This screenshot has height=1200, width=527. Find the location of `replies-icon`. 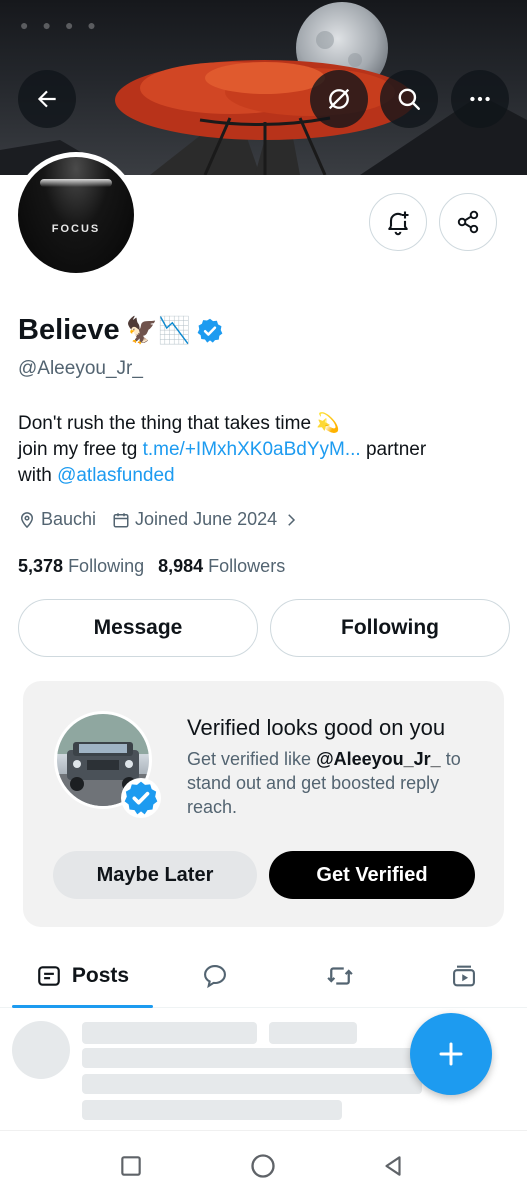

replies-icon is located at coordinates (215, 977).